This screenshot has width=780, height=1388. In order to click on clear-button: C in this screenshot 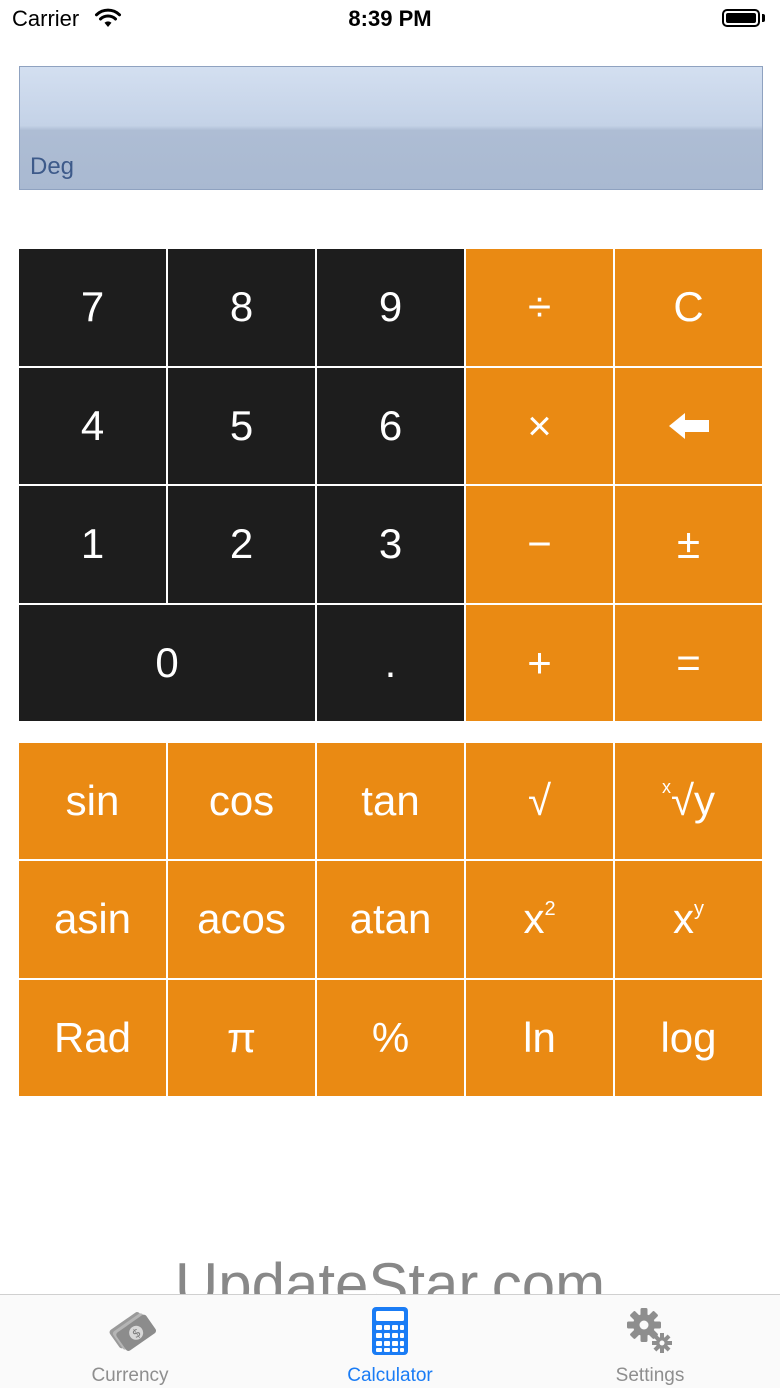, I will do `click(688, 307)`.